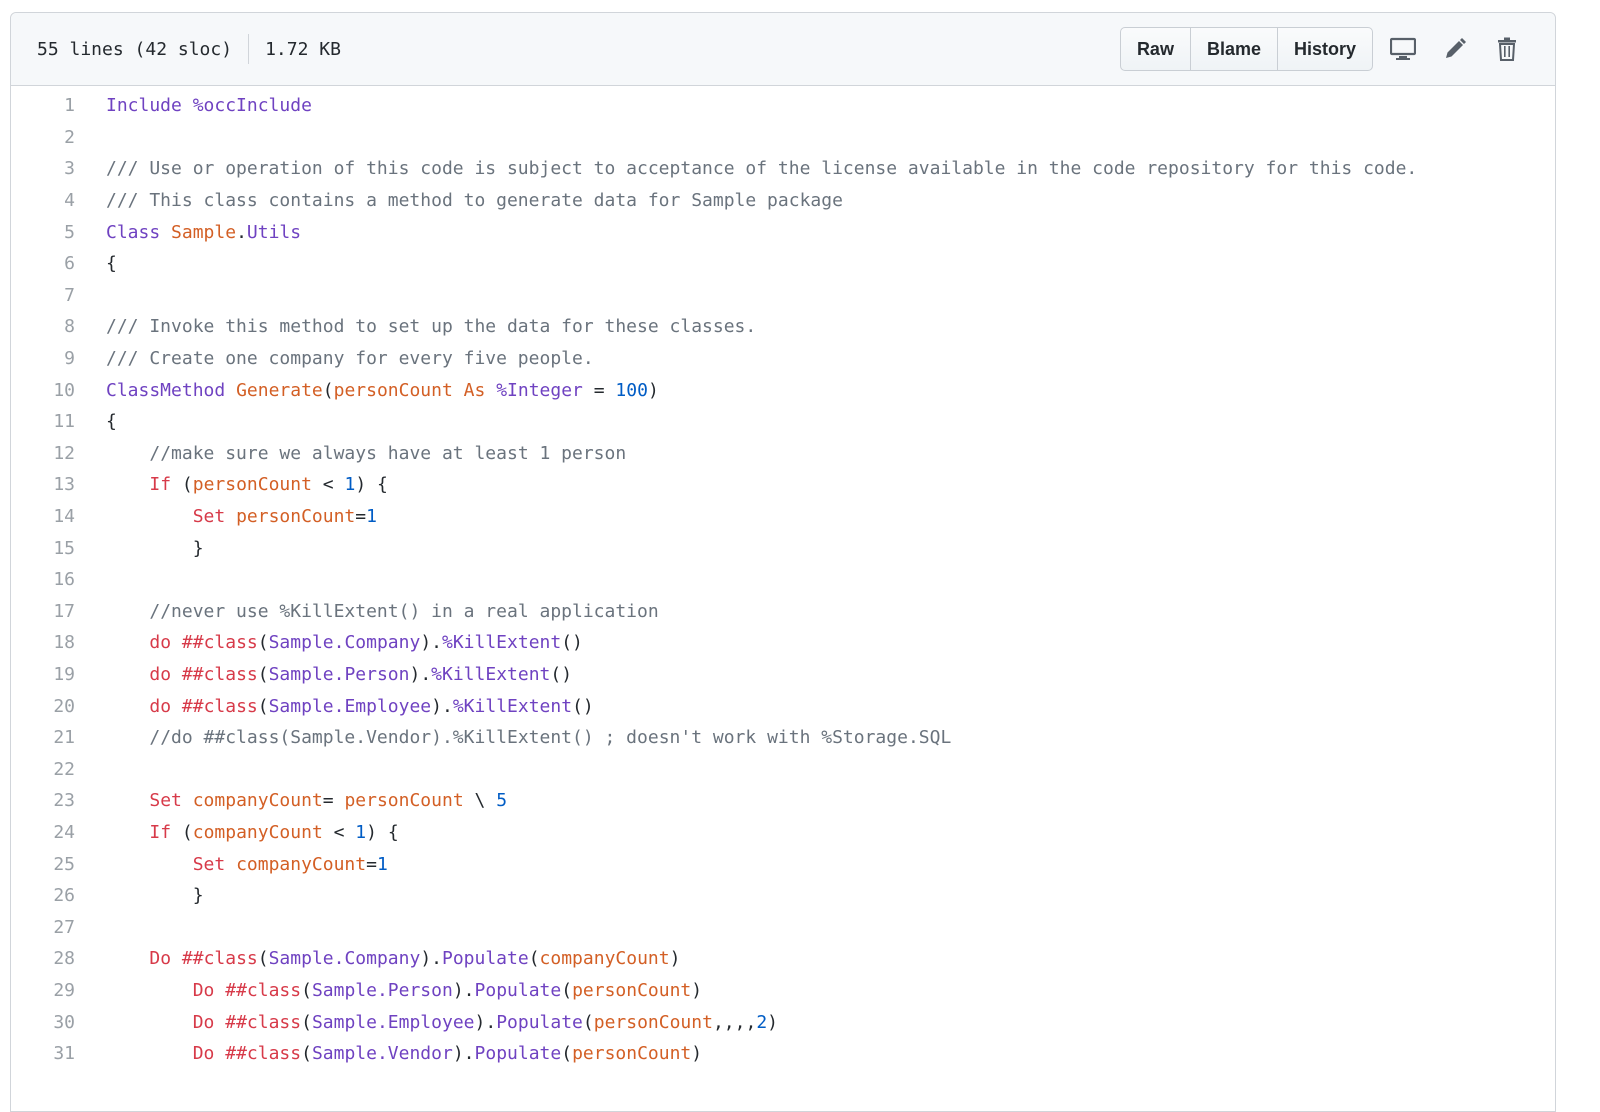 The height and width of the screenshot is (1112, 1600). Describe the element at coordinates (344, 643) in the screenshot. I see `code-token: Sample.Company` at that location.